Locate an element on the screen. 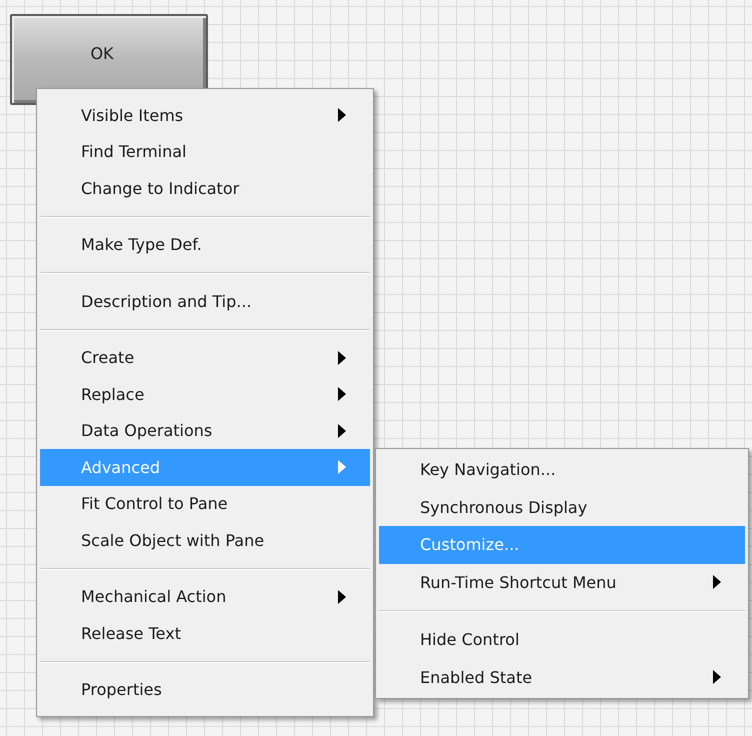 The image size is (752, 736). menu-item: Create is located at coordinates (205, 358).